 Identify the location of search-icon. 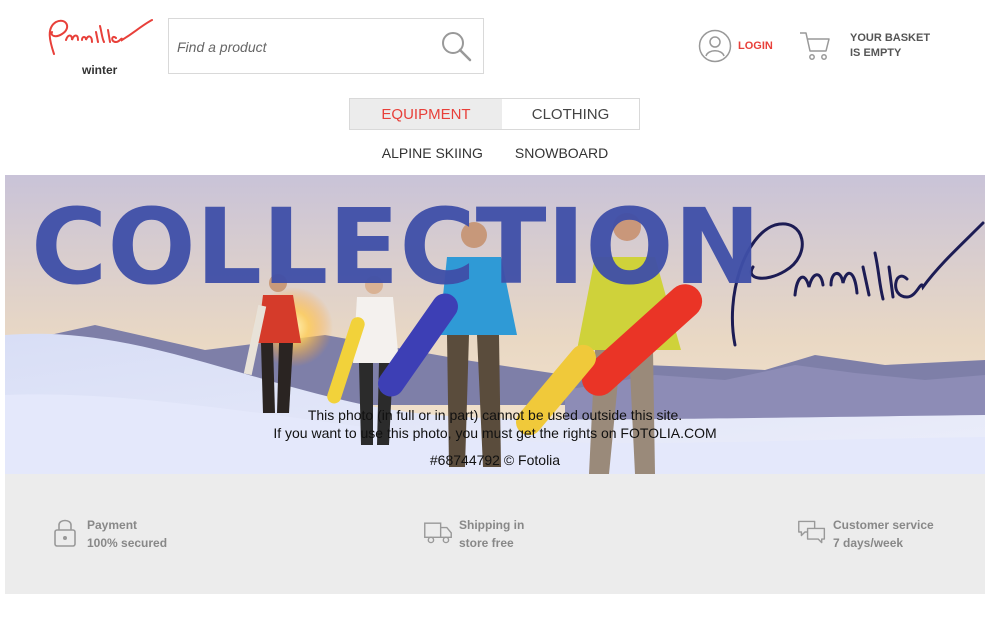
(457, 47).